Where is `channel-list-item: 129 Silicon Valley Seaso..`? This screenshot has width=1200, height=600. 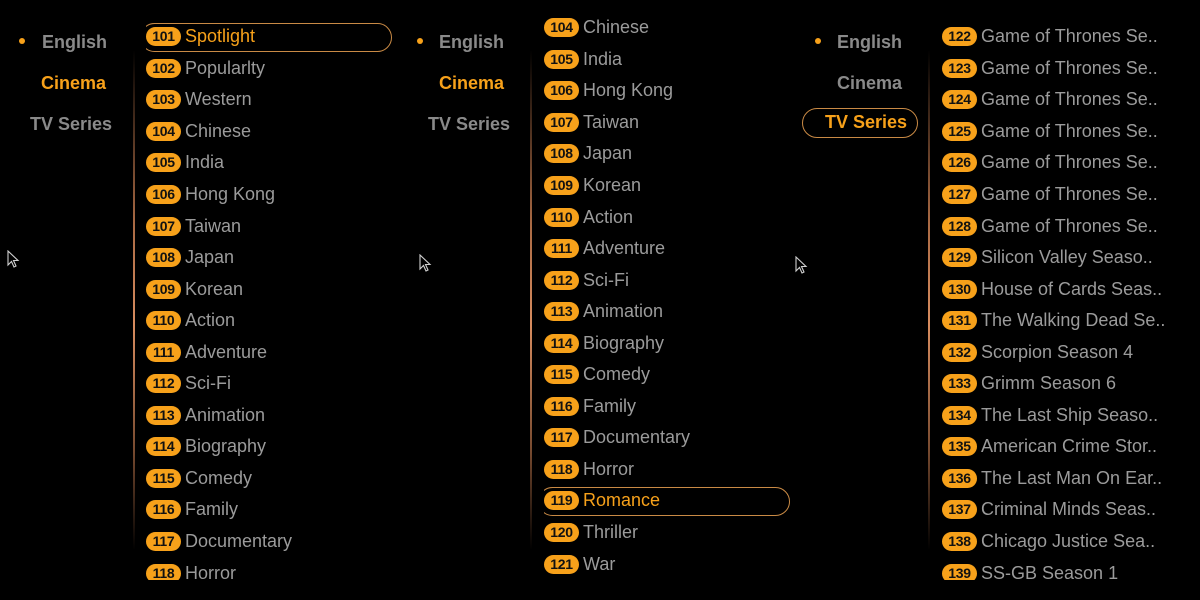
channel-list-item: 129 Silicon Valley Seaso.. is located at coordinates (1070, 258).